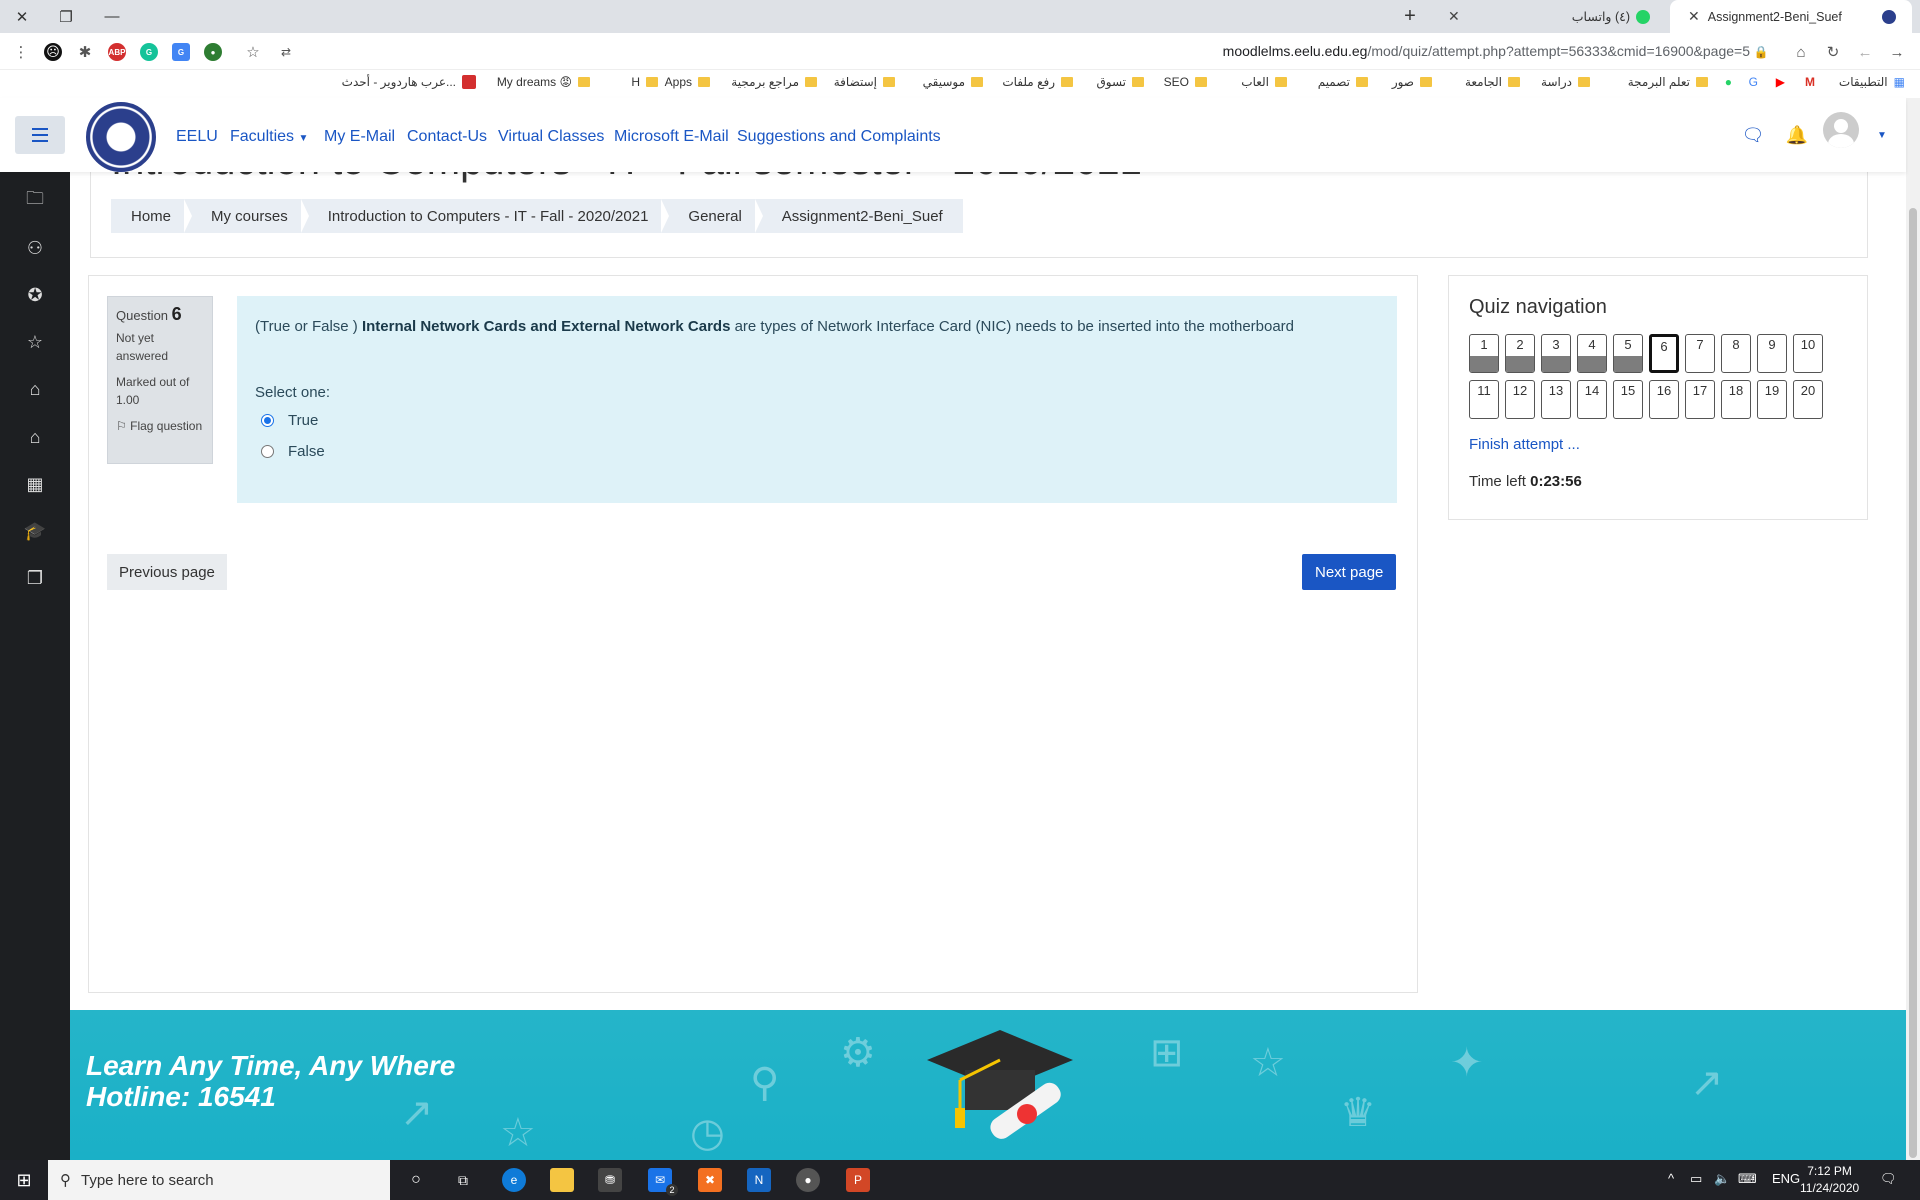 Image resolution: width=1920 pixels, height=1200 pixels. I want to click on drawer-toggle-button, so click(40, 135).